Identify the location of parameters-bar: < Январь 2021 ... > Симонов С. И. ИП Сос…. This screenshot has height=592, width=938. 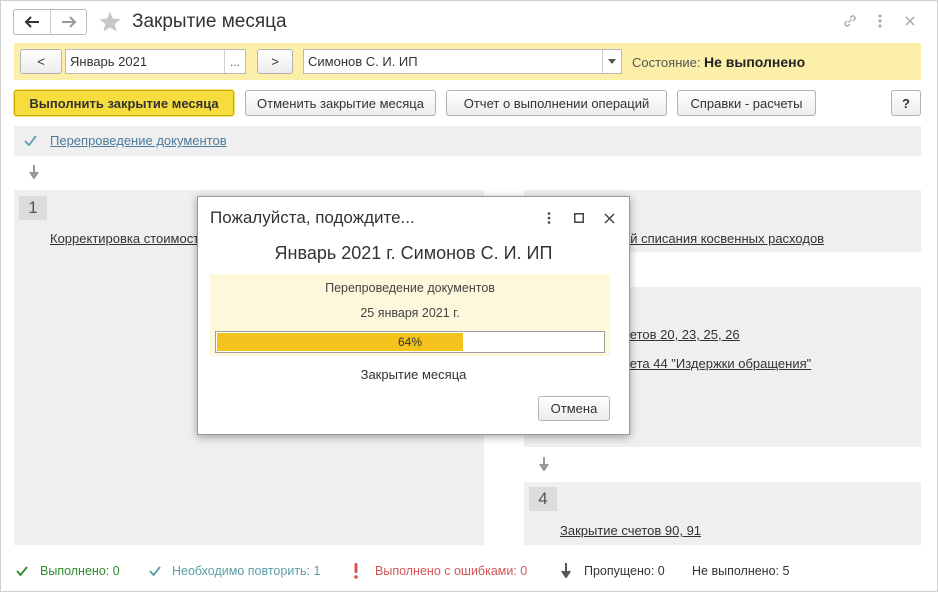
(467, 61).